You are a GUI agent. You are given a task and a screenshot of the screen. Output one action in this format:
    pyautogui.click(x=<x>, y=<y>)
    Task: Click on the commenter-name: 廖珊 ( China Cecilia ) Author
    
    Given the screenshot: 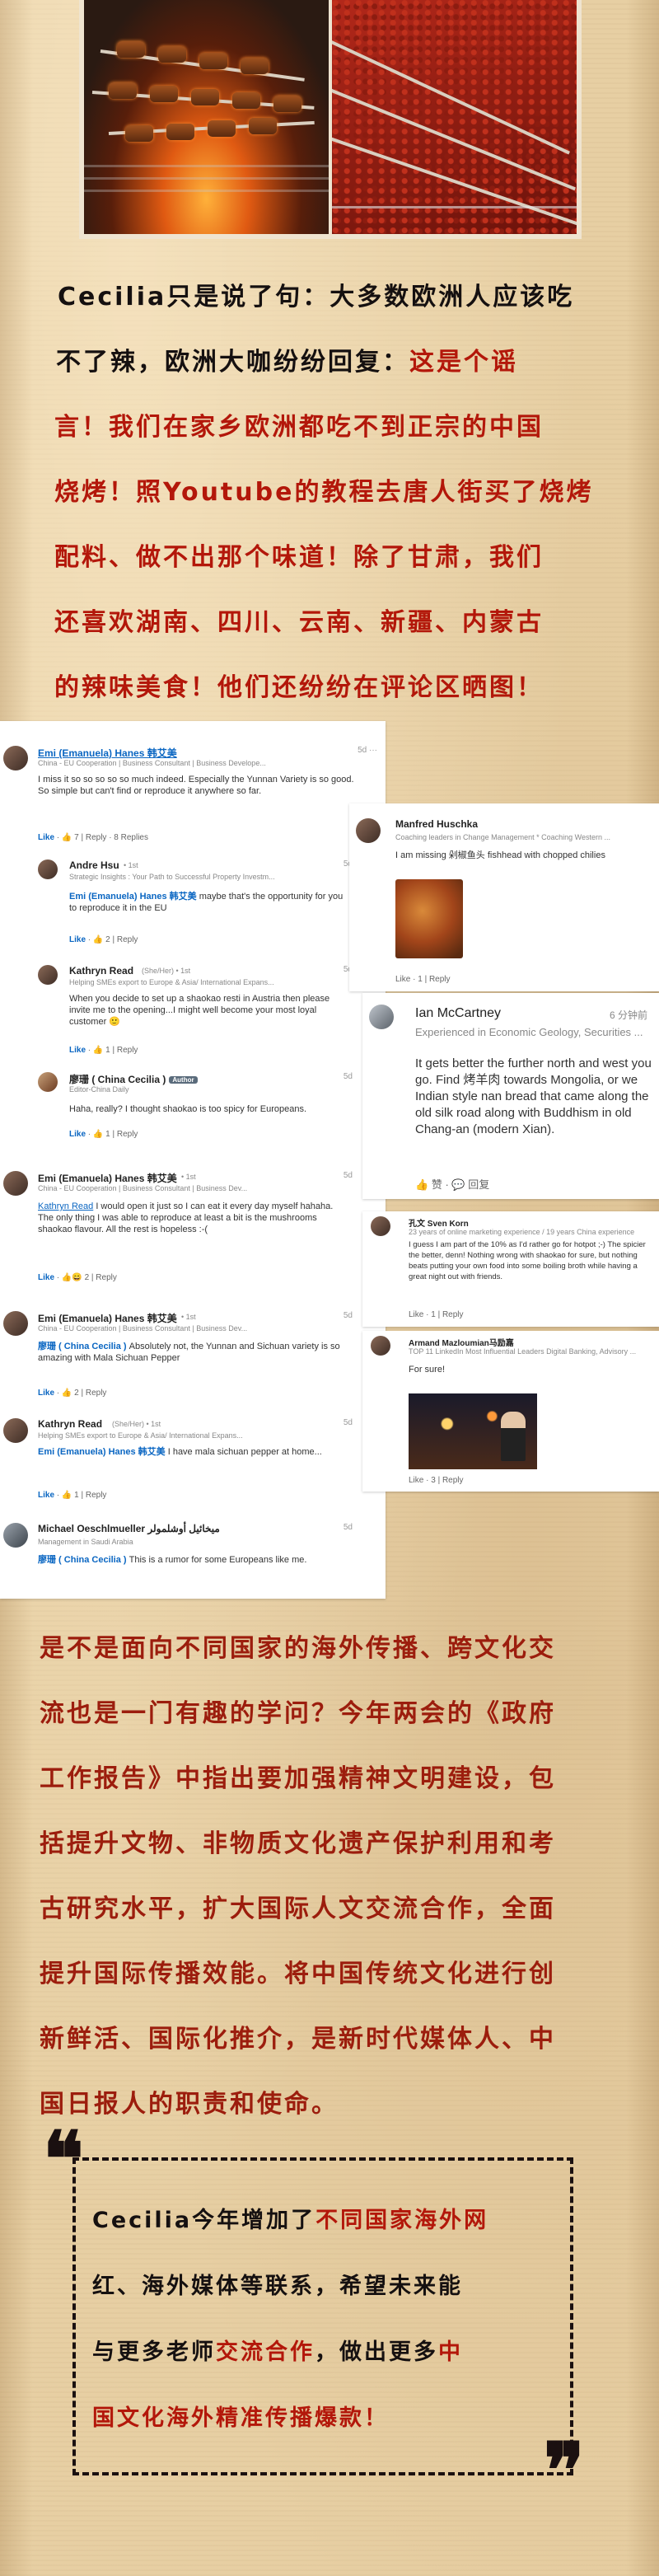 What is the action you would take?
    pyautogui.click(x=133, y=1079)
    